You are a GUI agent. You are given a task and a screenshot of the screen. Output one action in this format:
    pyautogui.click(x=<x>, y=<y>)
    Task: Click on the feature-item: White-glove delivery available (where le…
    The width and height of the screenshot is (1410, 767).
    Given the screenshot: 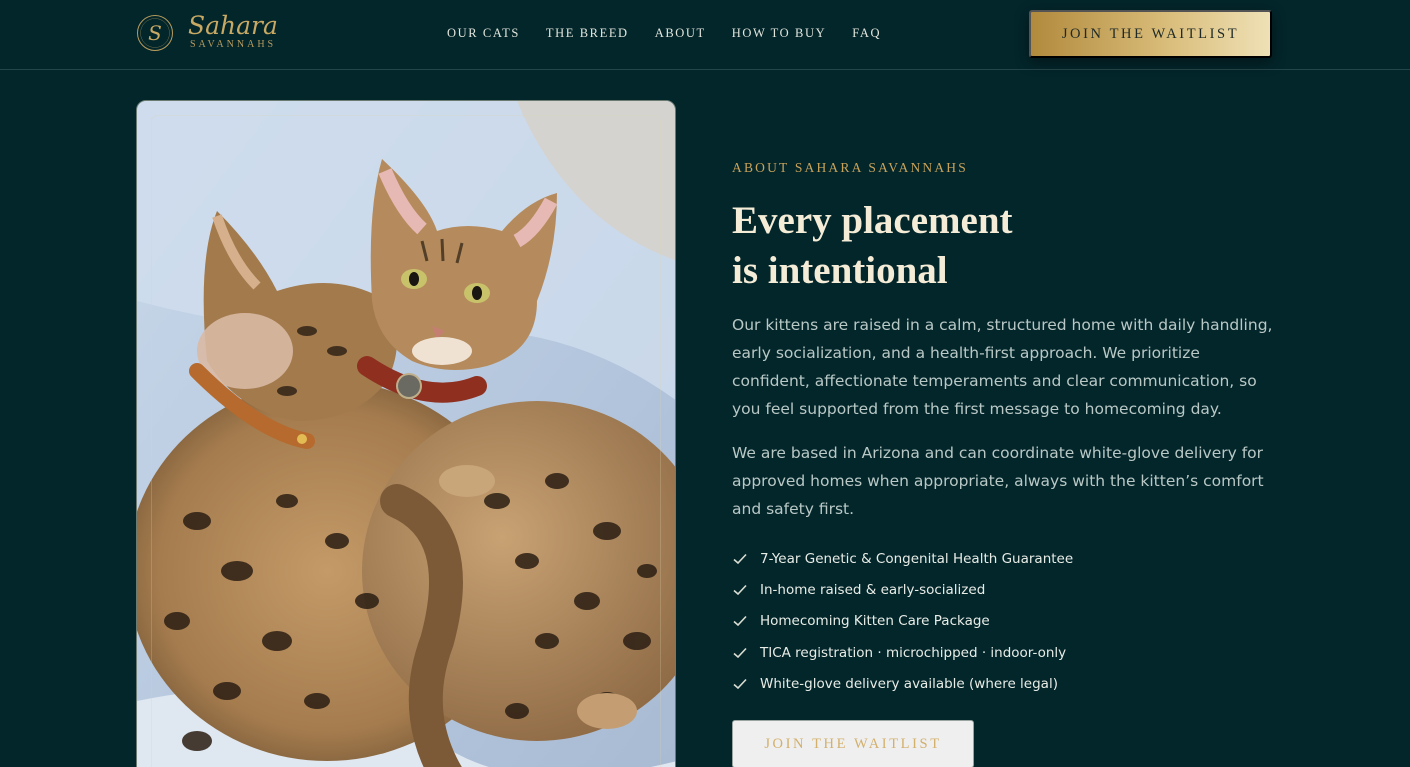 What is the action you would take?
    pyautogui.click(x=902, y=683)
    